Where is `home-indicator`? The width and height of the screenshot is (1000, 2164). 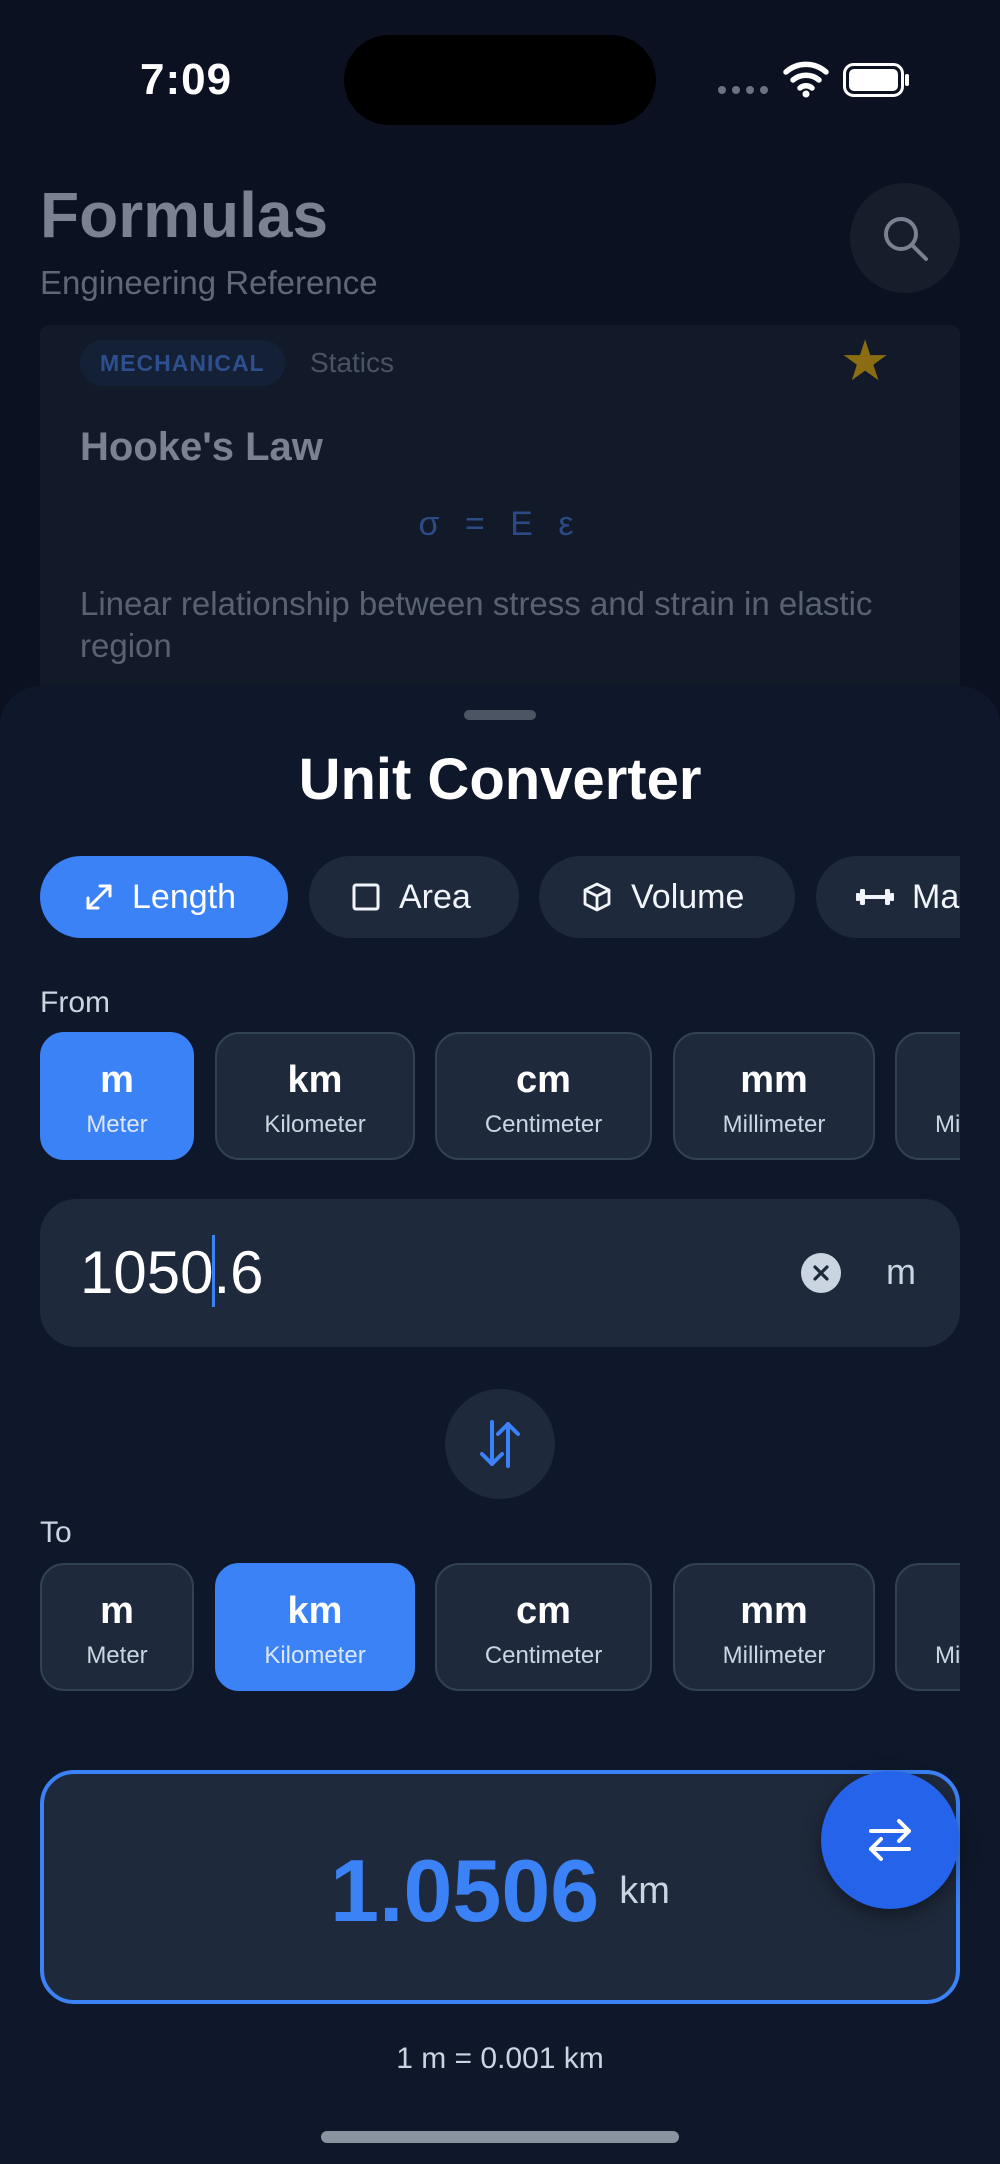
home-indicator is located at coordinates (500, 2137).